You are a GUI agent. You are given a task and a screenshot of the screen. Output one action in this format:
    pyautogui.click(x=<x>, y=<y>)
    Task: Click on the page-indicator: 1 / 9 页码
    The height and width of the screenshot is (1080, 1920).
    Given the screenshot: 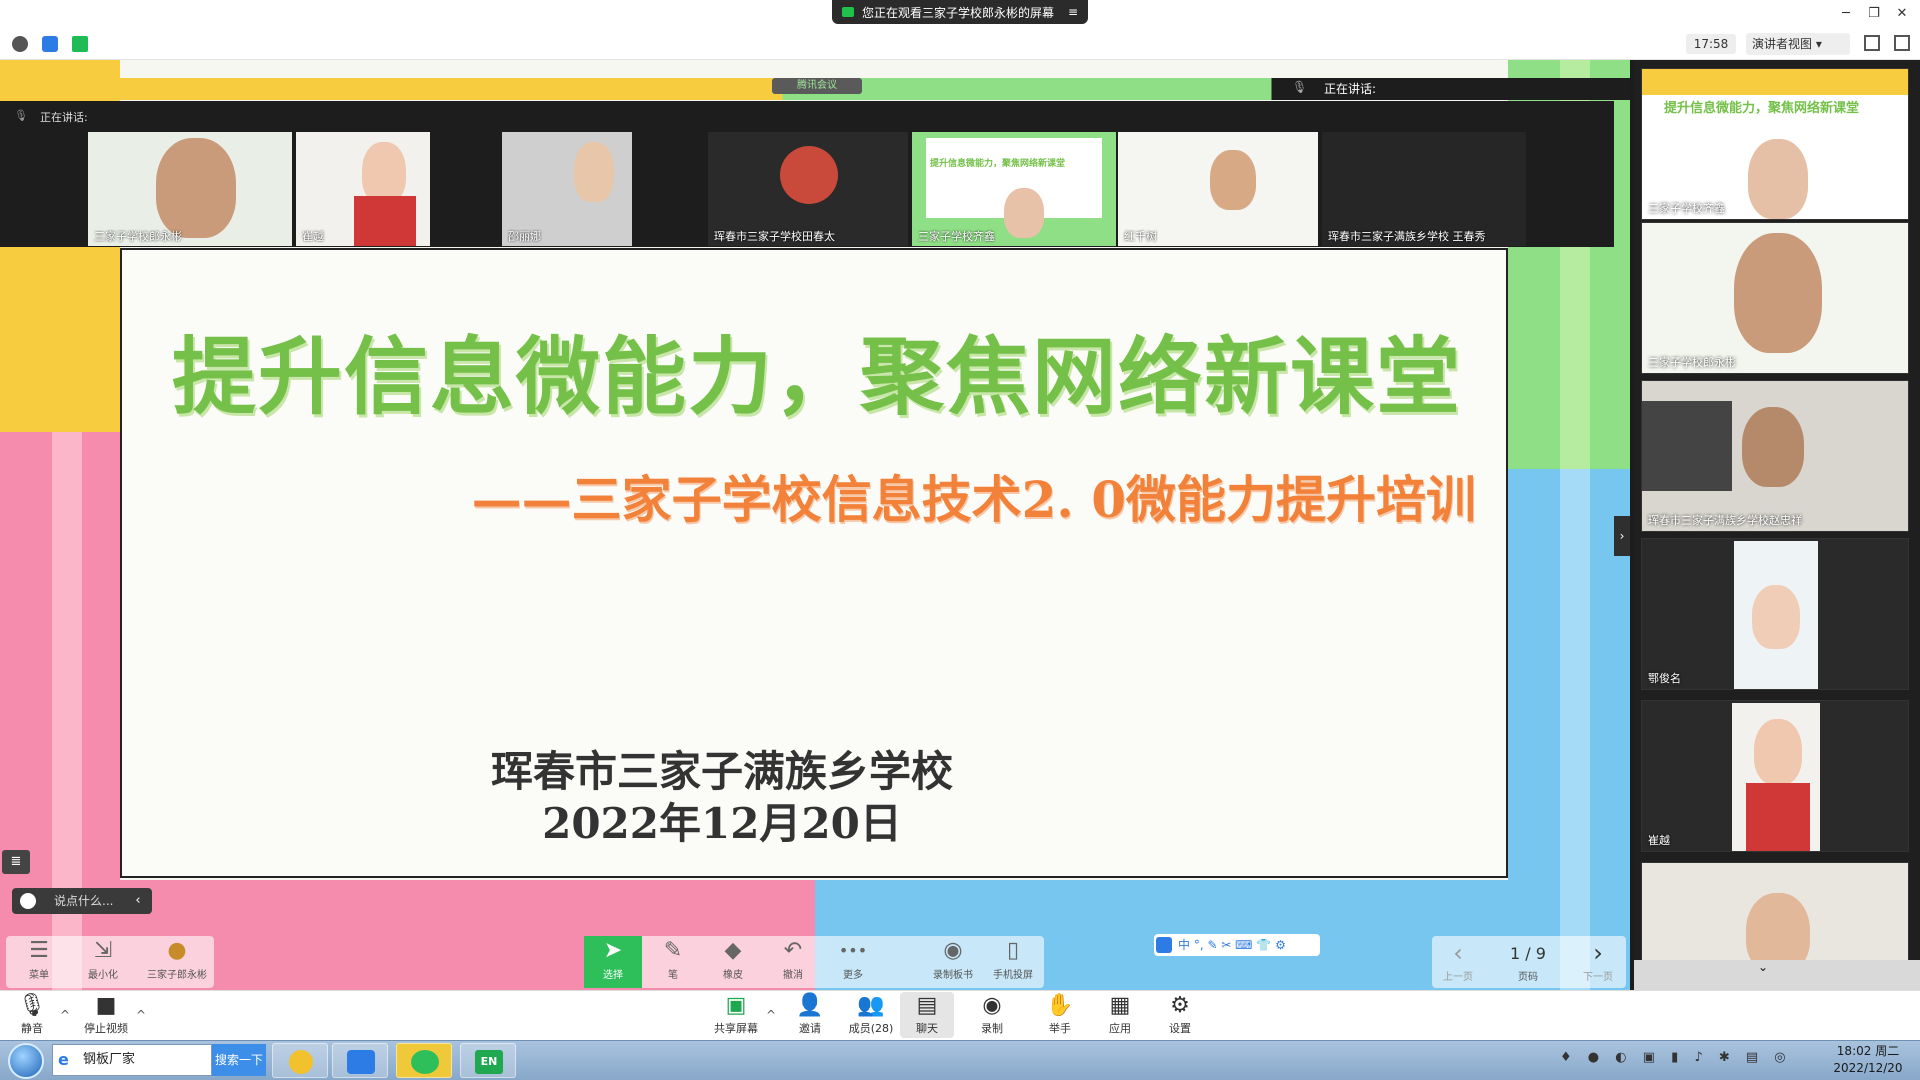 What is the action you would take?
    pyautogui.click(x=1528, y=963)
    